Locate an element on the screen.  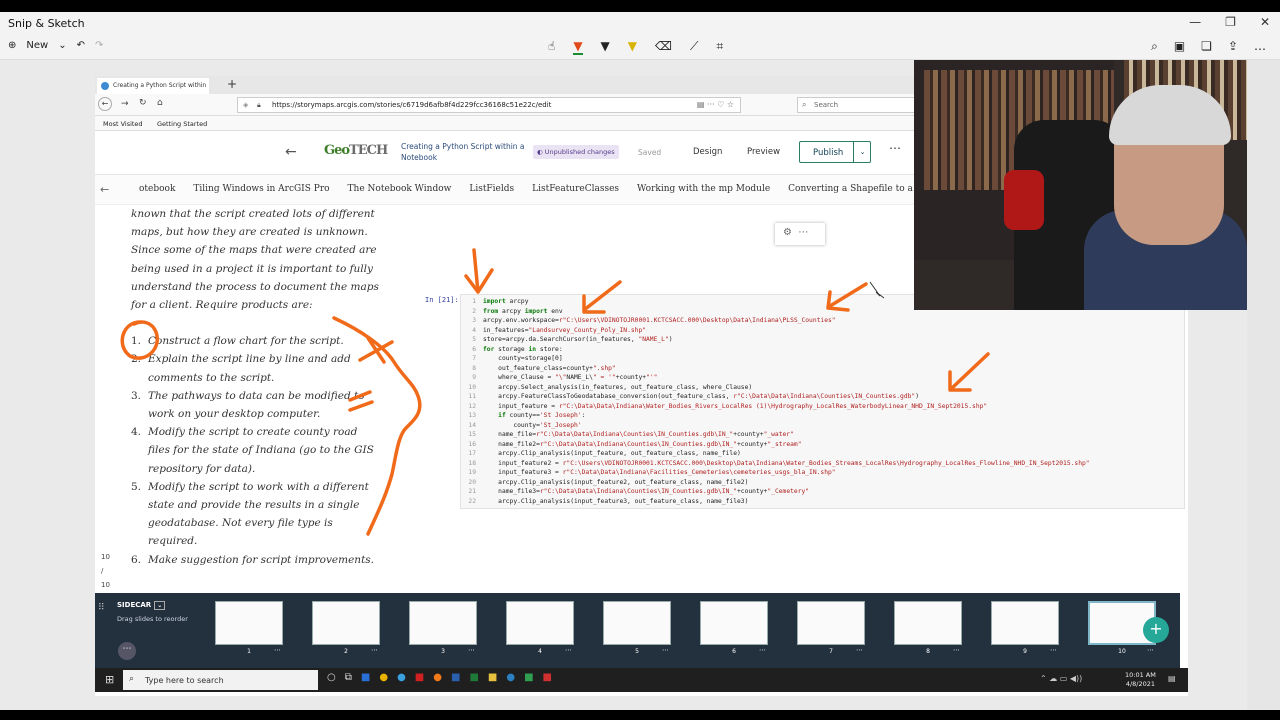
outlook-icon: ■ is located at coordinates (365, 677).